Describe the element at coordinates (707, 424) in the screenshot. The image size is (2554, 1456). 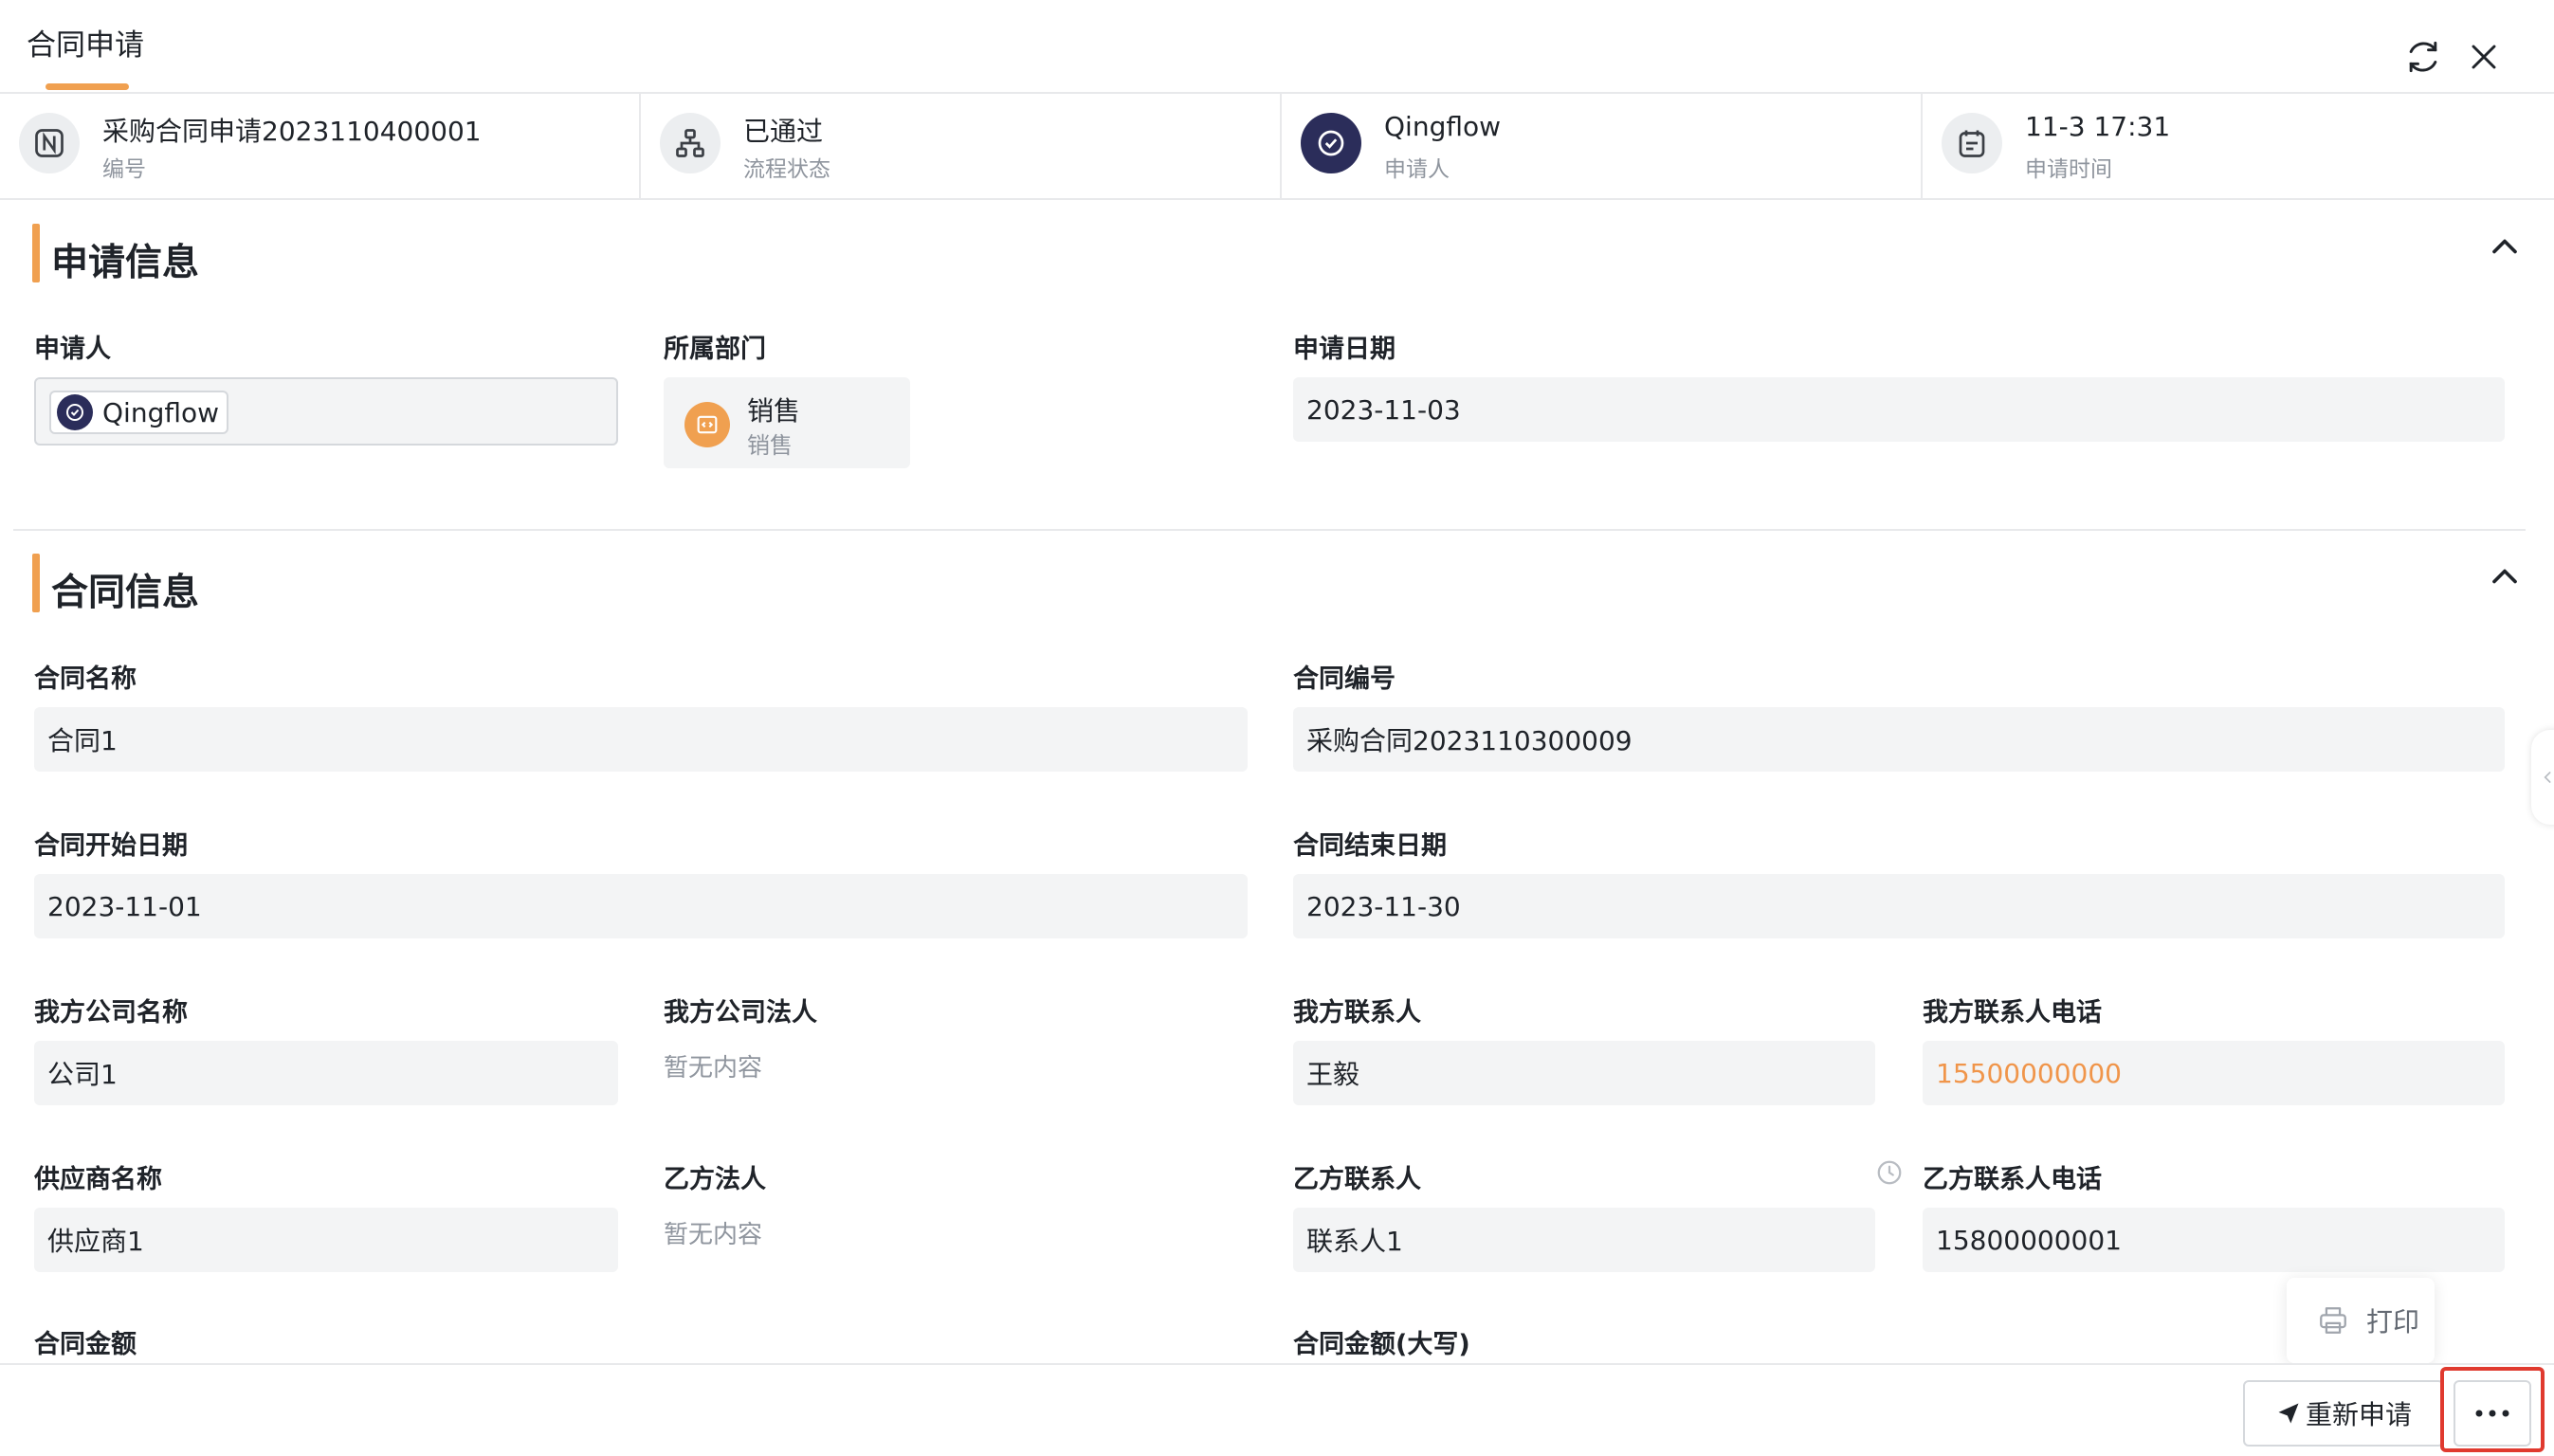
I see `department-icon` at that location.